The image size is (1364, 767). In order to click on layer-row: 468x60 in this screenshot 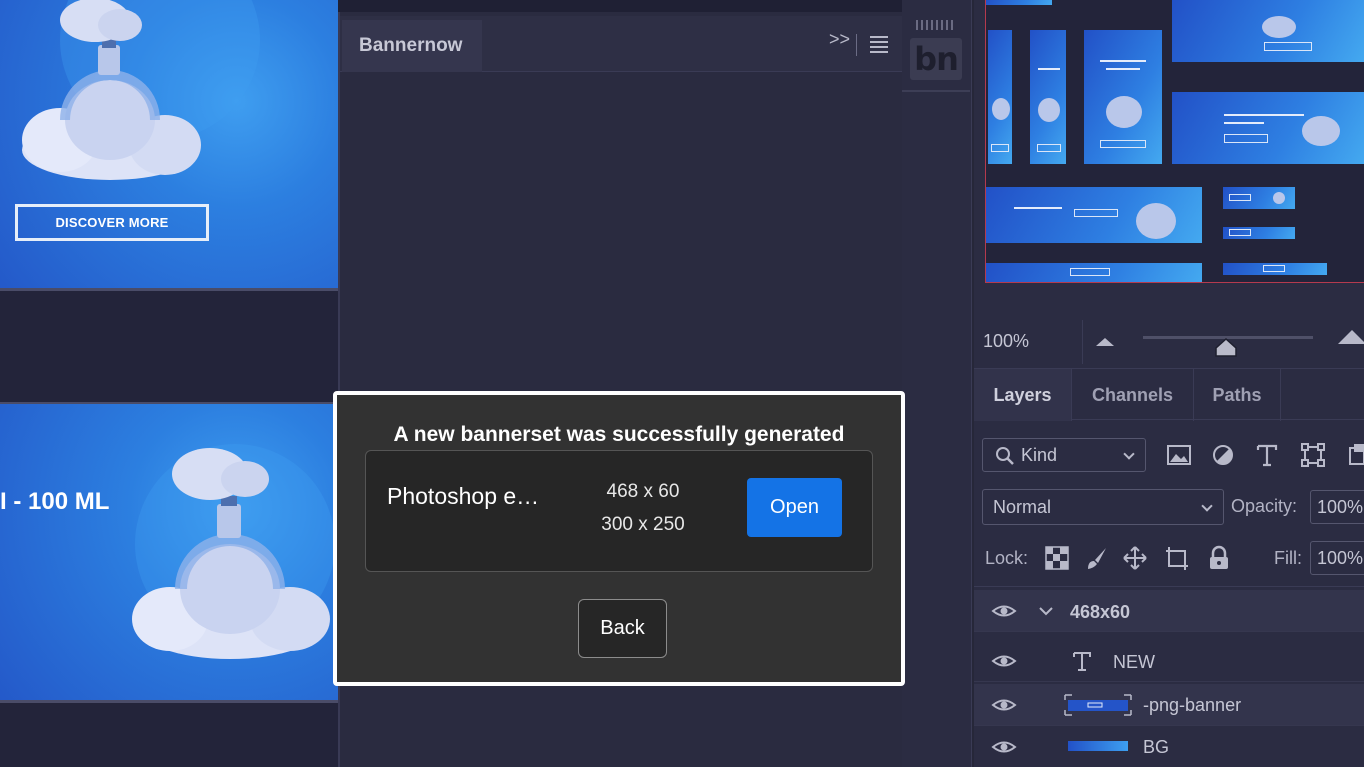, I will do `click(1169, 611)`.